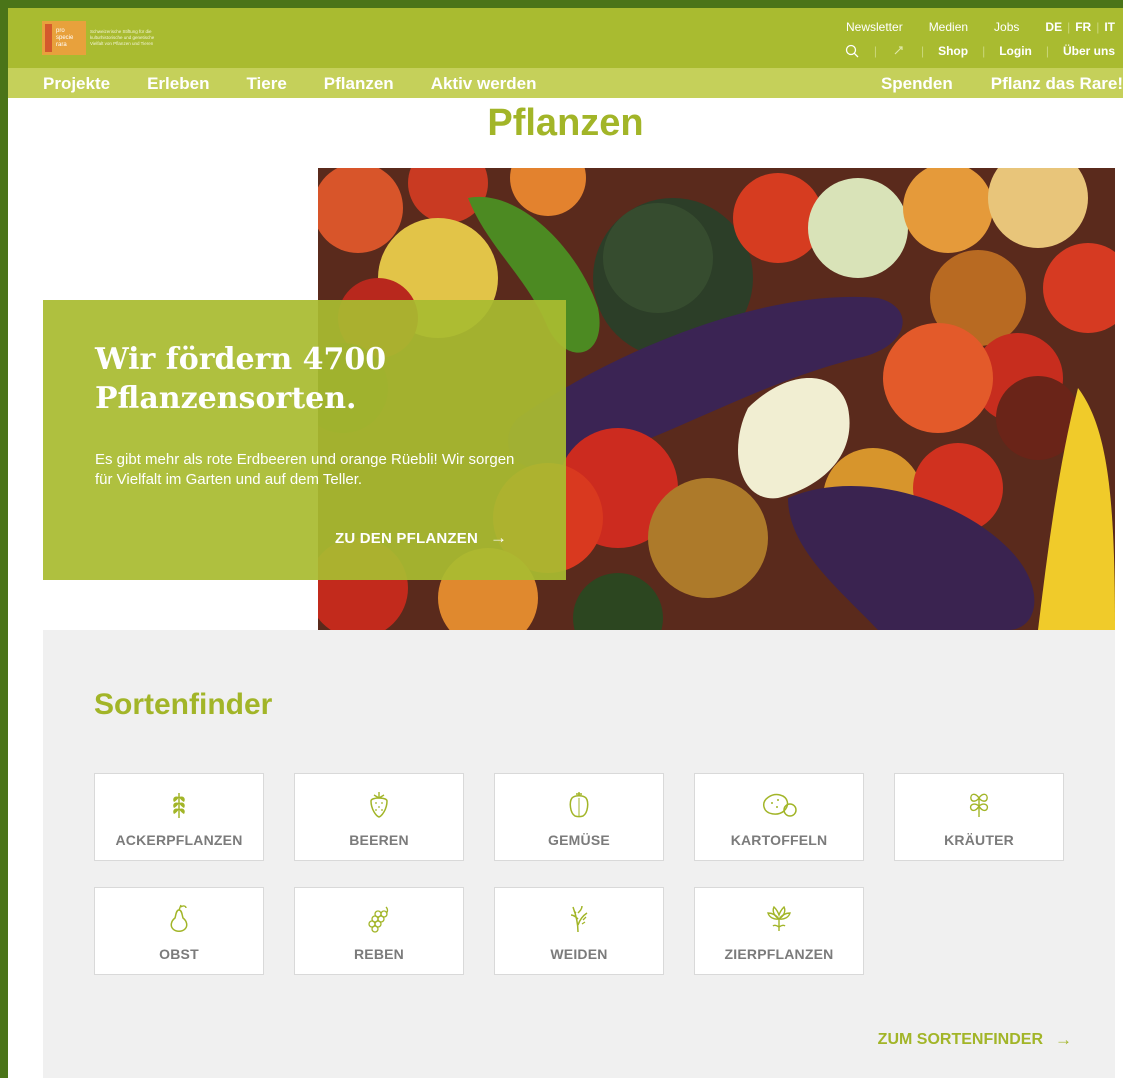 This screenshot has width=1123, height=1078. Describe the element at coordinates (779, 804) in the screenshot. I see `potato-icon` at that location.